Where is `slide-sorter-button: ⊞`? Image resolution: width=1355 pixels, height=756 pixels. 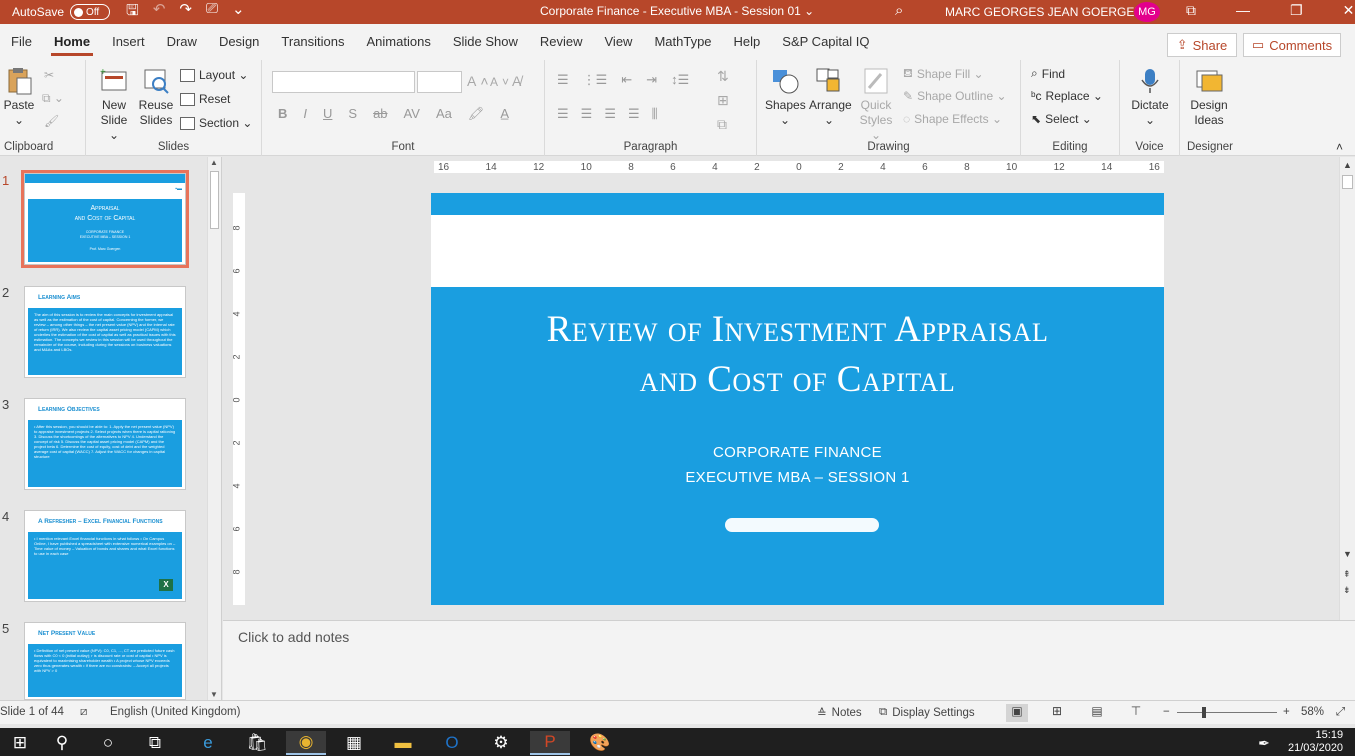 slide-sorter-button: ⊞ is located at coordinates (1057, 713).